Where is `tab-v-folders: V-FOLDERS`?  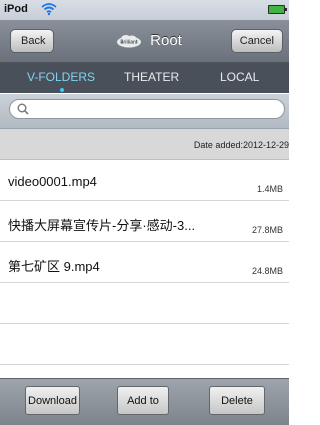 tab-v-folders: V-FOLDERS is located at coordinates (61, 77).